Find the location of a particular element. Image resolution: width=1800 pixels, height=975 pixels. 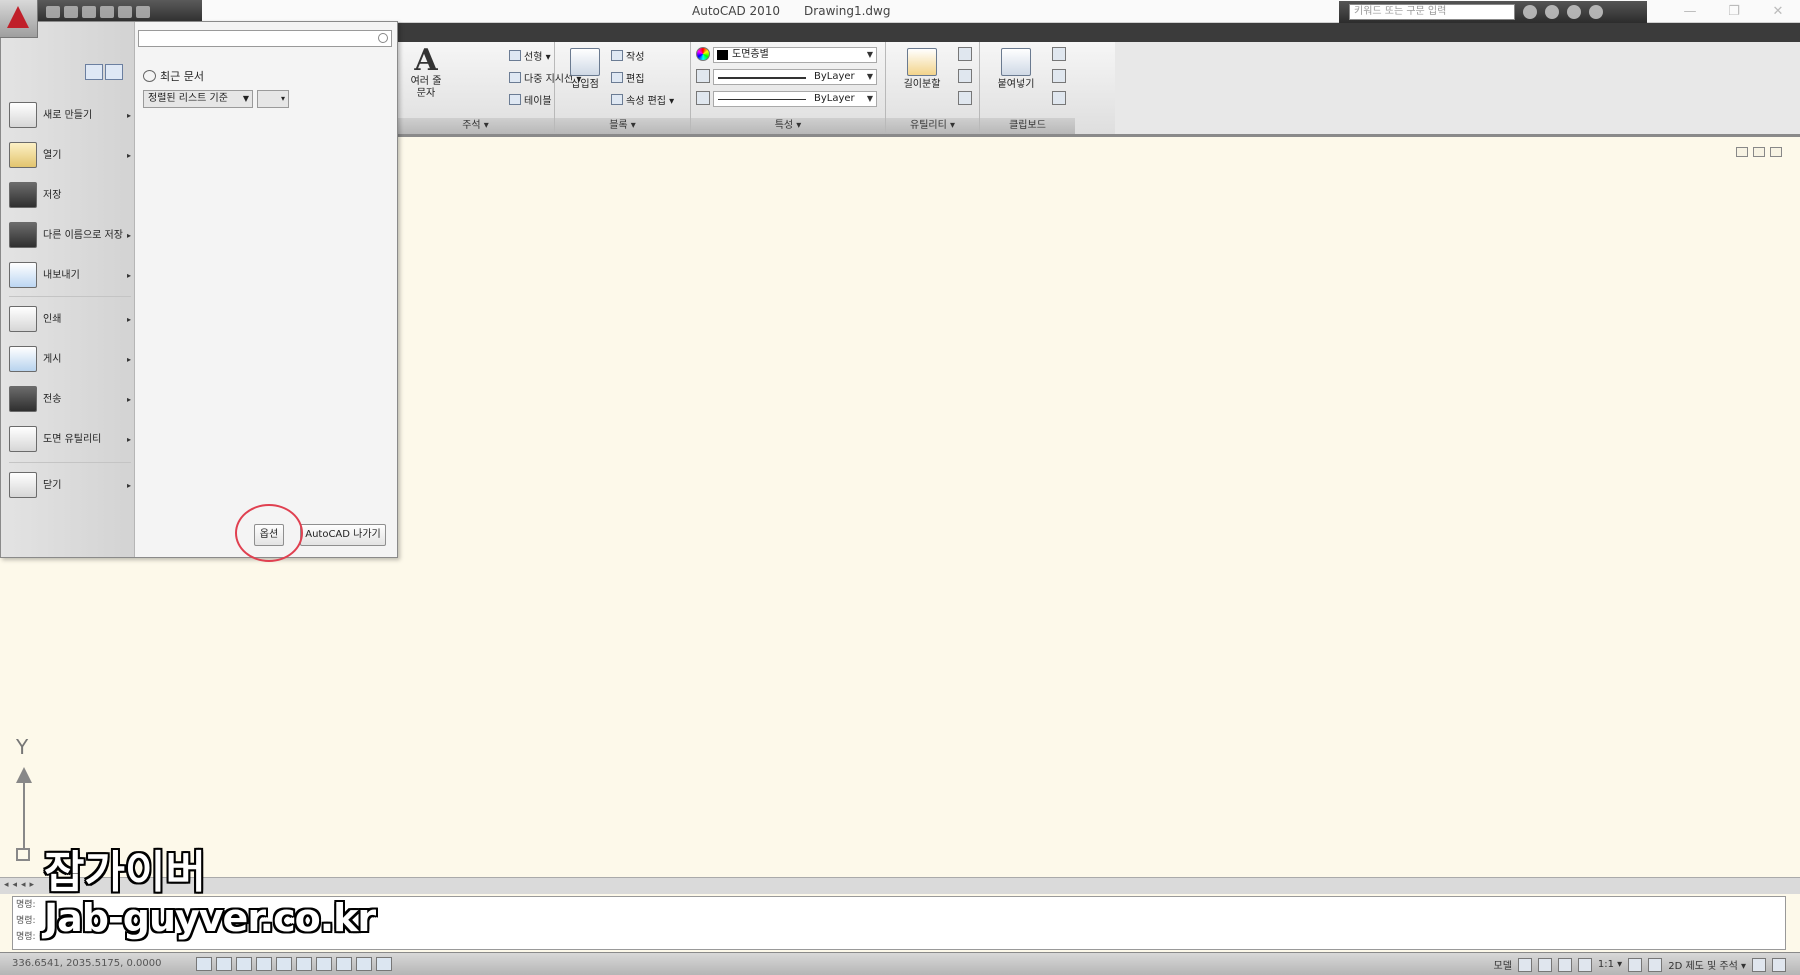

menu-item-drawing-utilities: 도면 유틸리티 ▸ is located at coordinates (70, 439).